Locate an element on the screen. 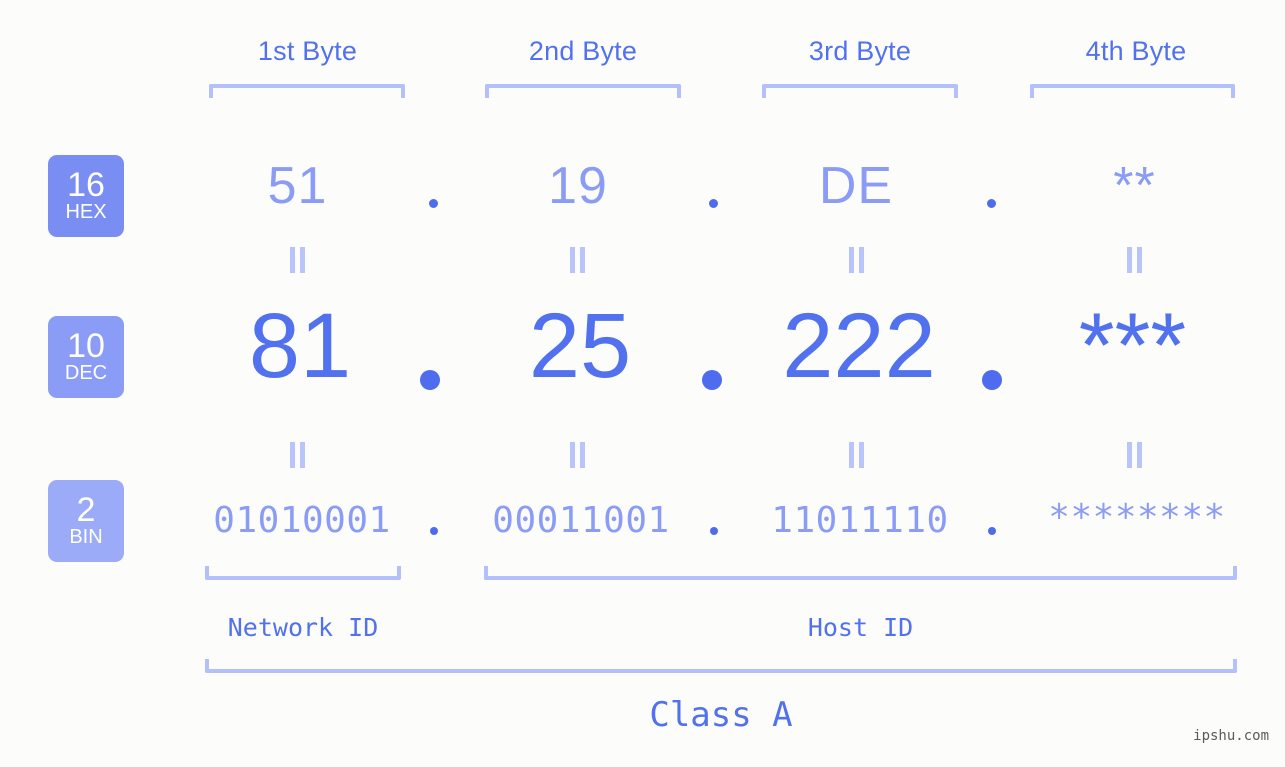  site-watermark: ipshu.com is located at coordinates (1231, 736).